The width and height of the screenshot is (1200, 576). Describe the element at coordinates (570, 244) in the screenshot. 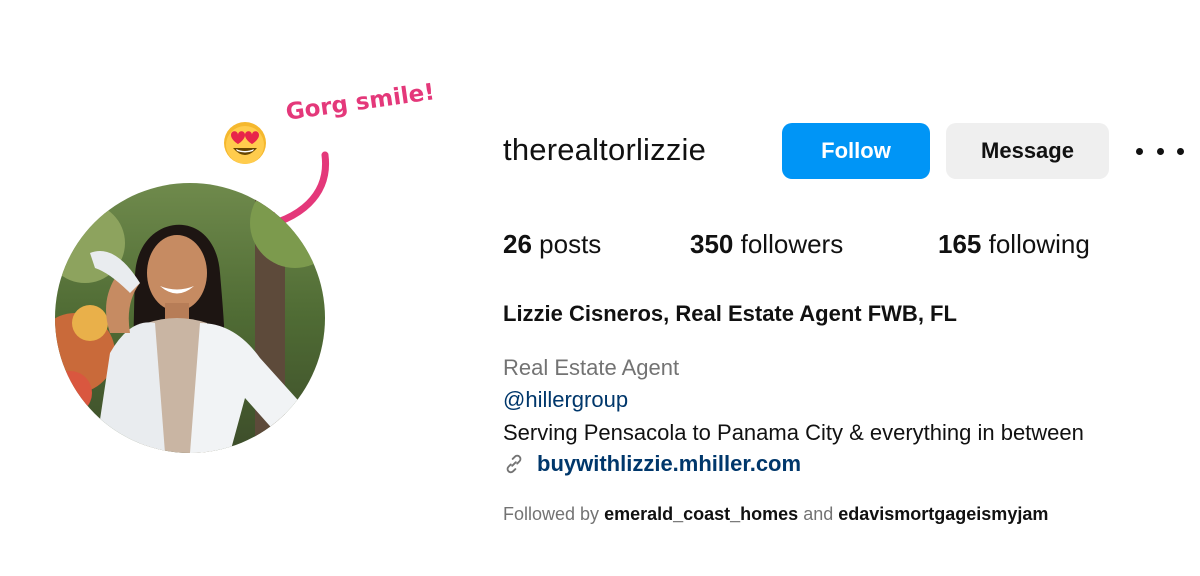

I see `posts-label: posts` at that location.